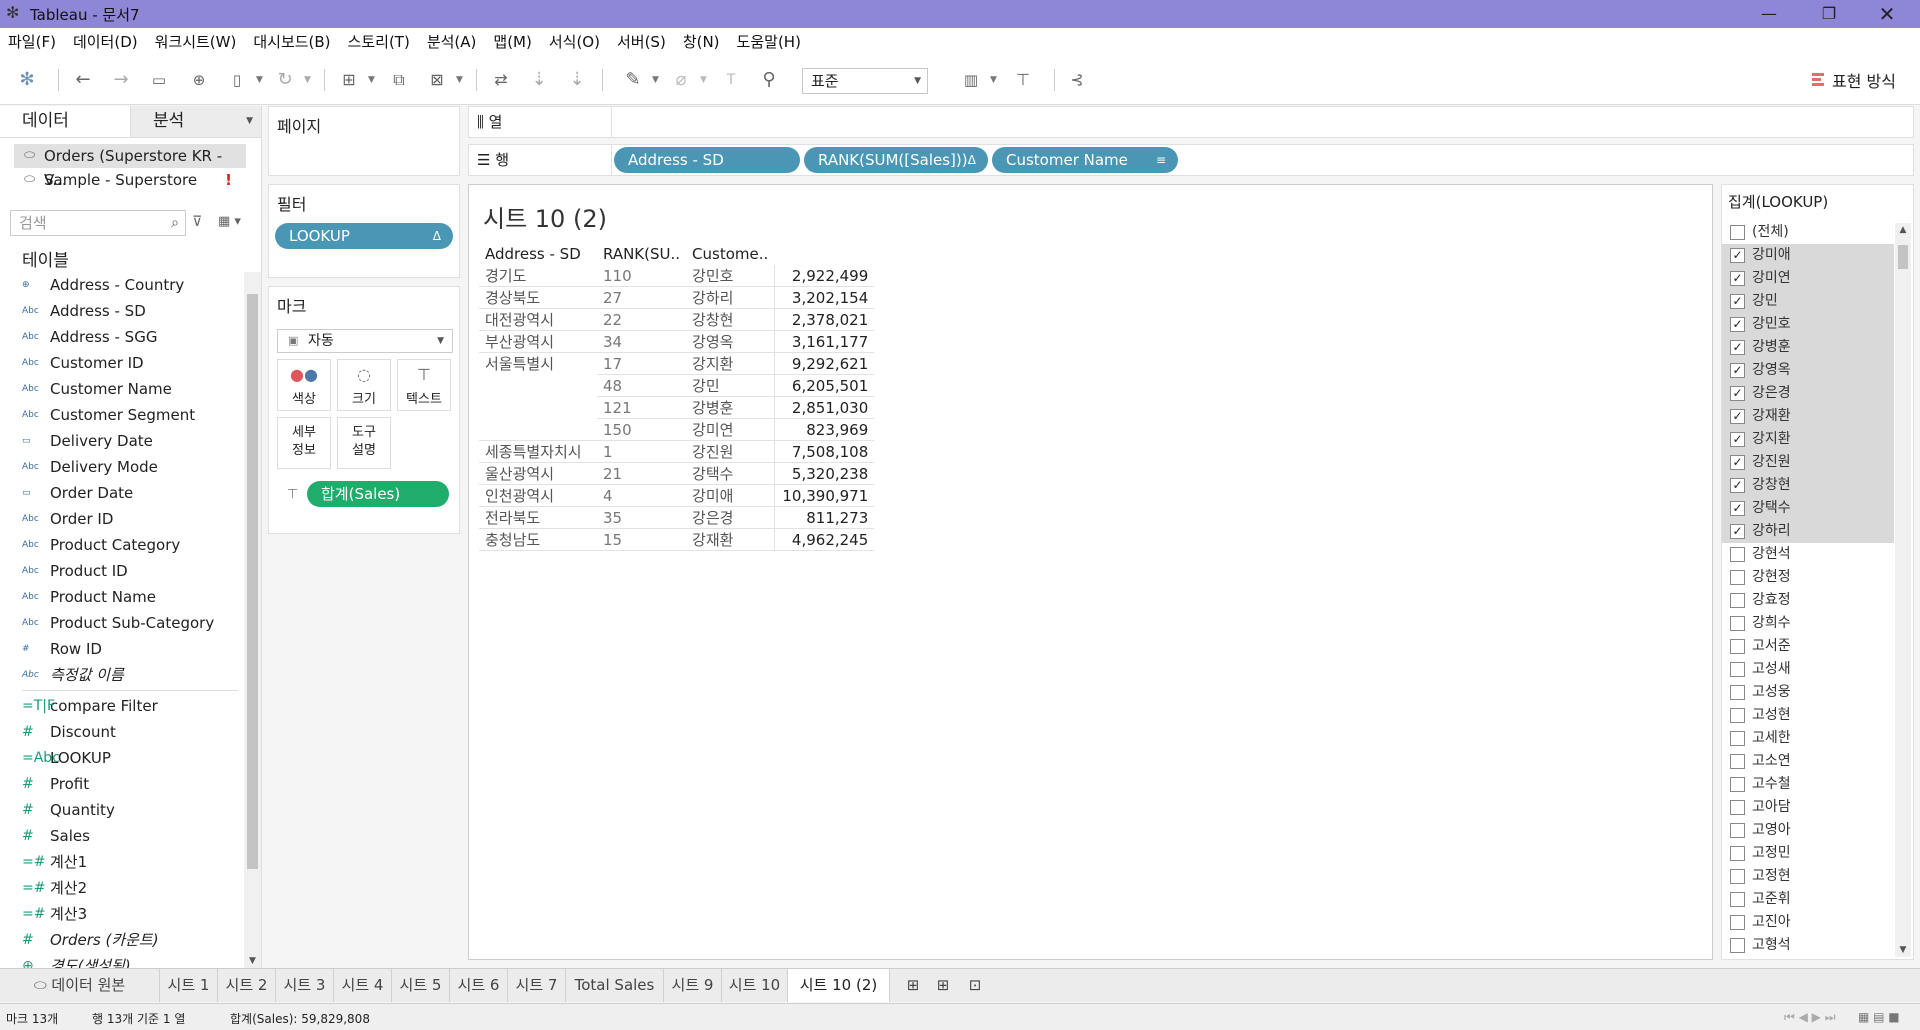  Describe the element at coordinates (512, 41) in the screenshot. I see `menu-map: 맵(M)` at that location.